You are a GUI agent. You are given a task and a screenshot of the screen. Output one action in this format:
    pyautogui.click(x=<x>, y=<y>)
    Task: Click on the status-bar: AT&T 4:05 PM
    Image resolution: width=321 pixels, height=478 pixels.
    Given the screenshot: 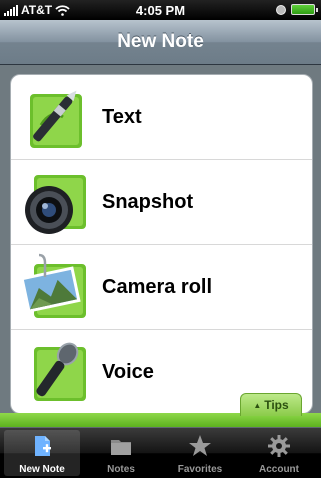 What is the action you would take?
    pyautogui.click(x=160, y=10)
    